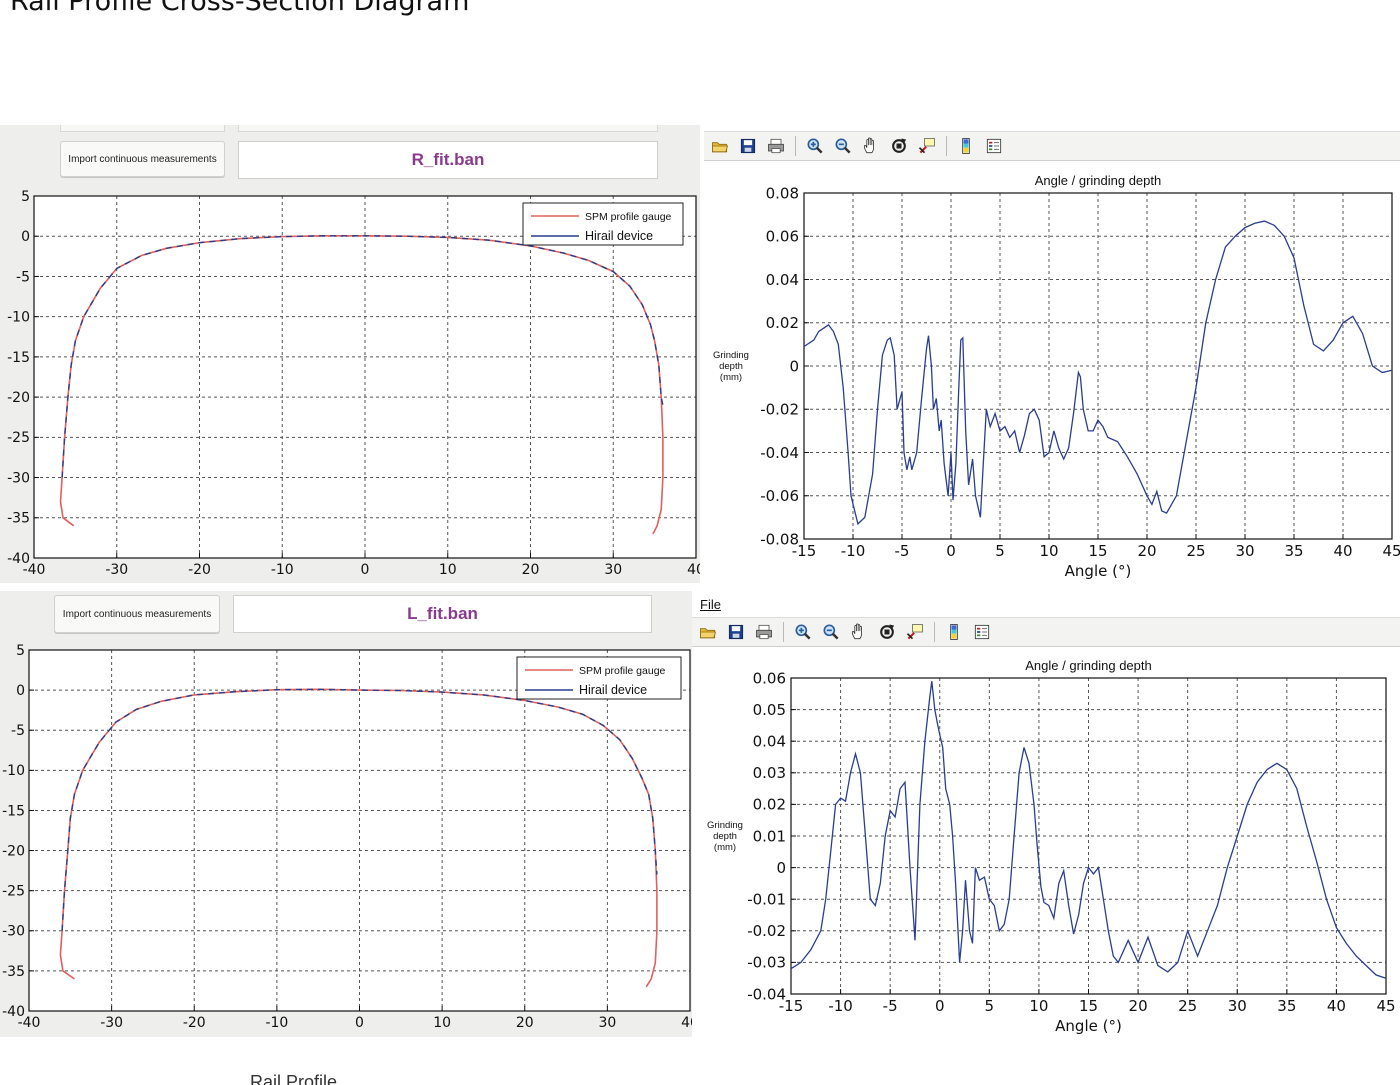 The height and width of the screenshot is (1085, 1400). I want to click on y-tick-label: -0.03, so click(766, 963).